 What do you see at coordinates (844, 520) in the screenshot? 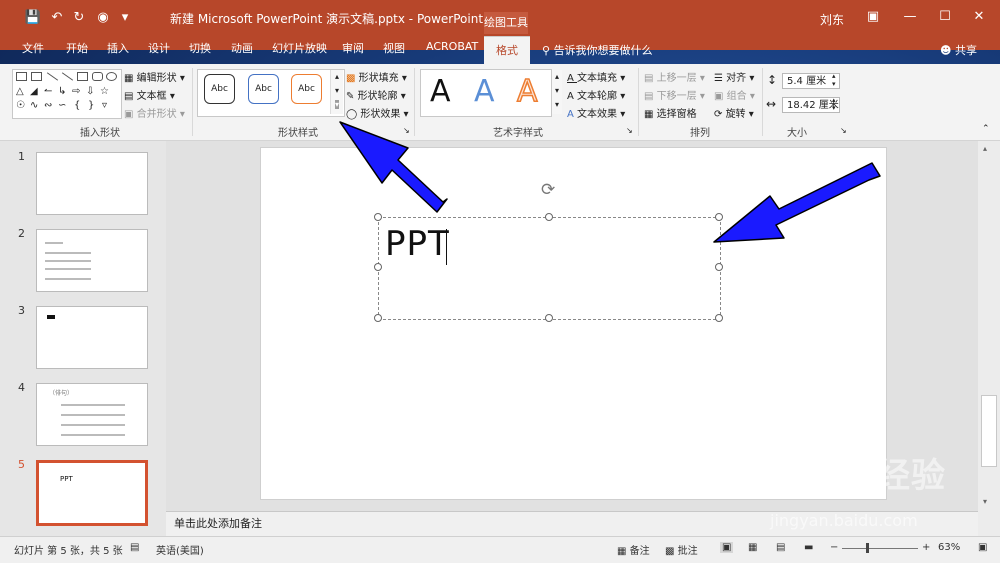
I see `baidu-watermark-url: jingyan.baidu.com` at bounding box center [844, 520].